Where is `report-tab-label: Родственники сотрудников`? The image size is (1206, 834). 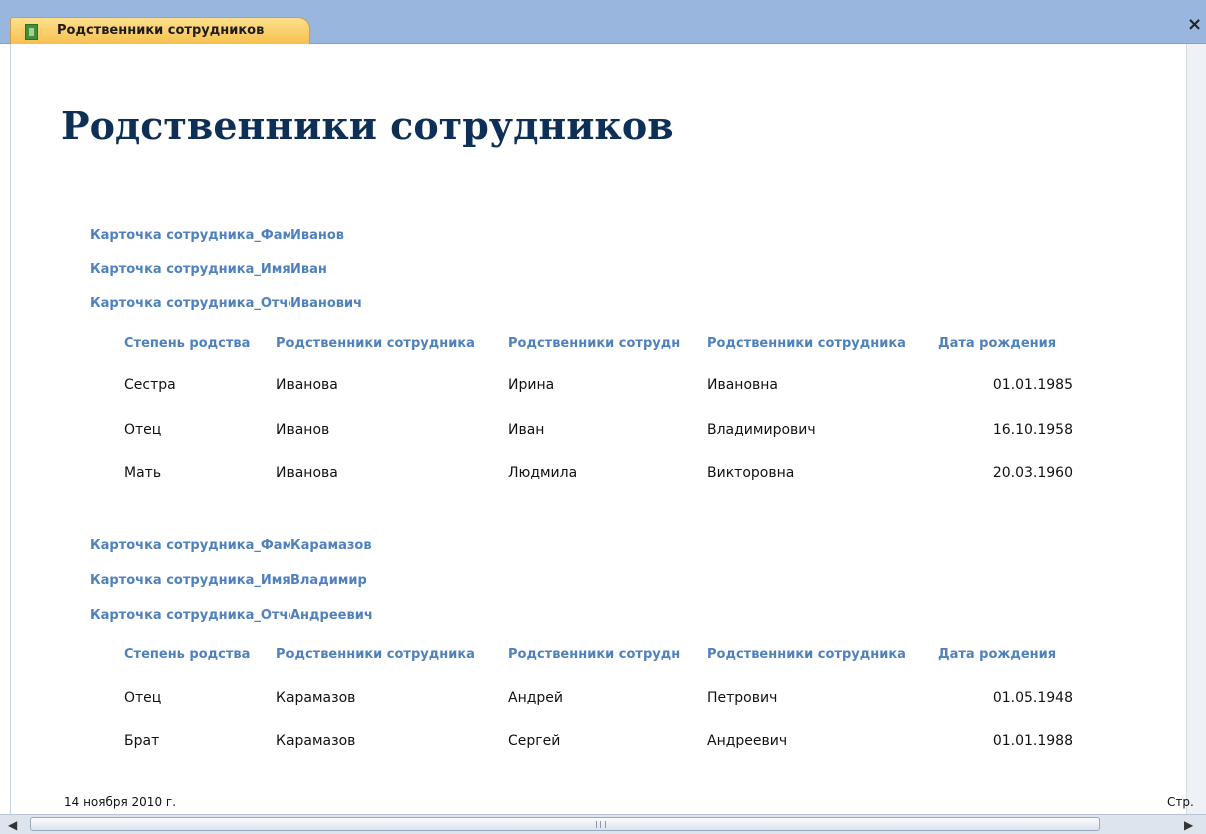 report-tab-label: Родственники сотрудников is located at coordinates (161, 30).